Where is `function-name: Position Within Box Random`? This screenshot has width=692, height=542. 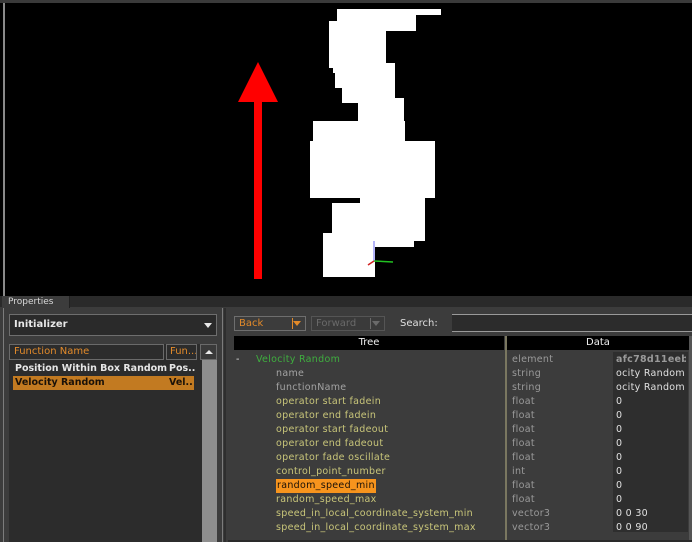
function-name: Position Within Box Random is located at coordinates (91, 368).